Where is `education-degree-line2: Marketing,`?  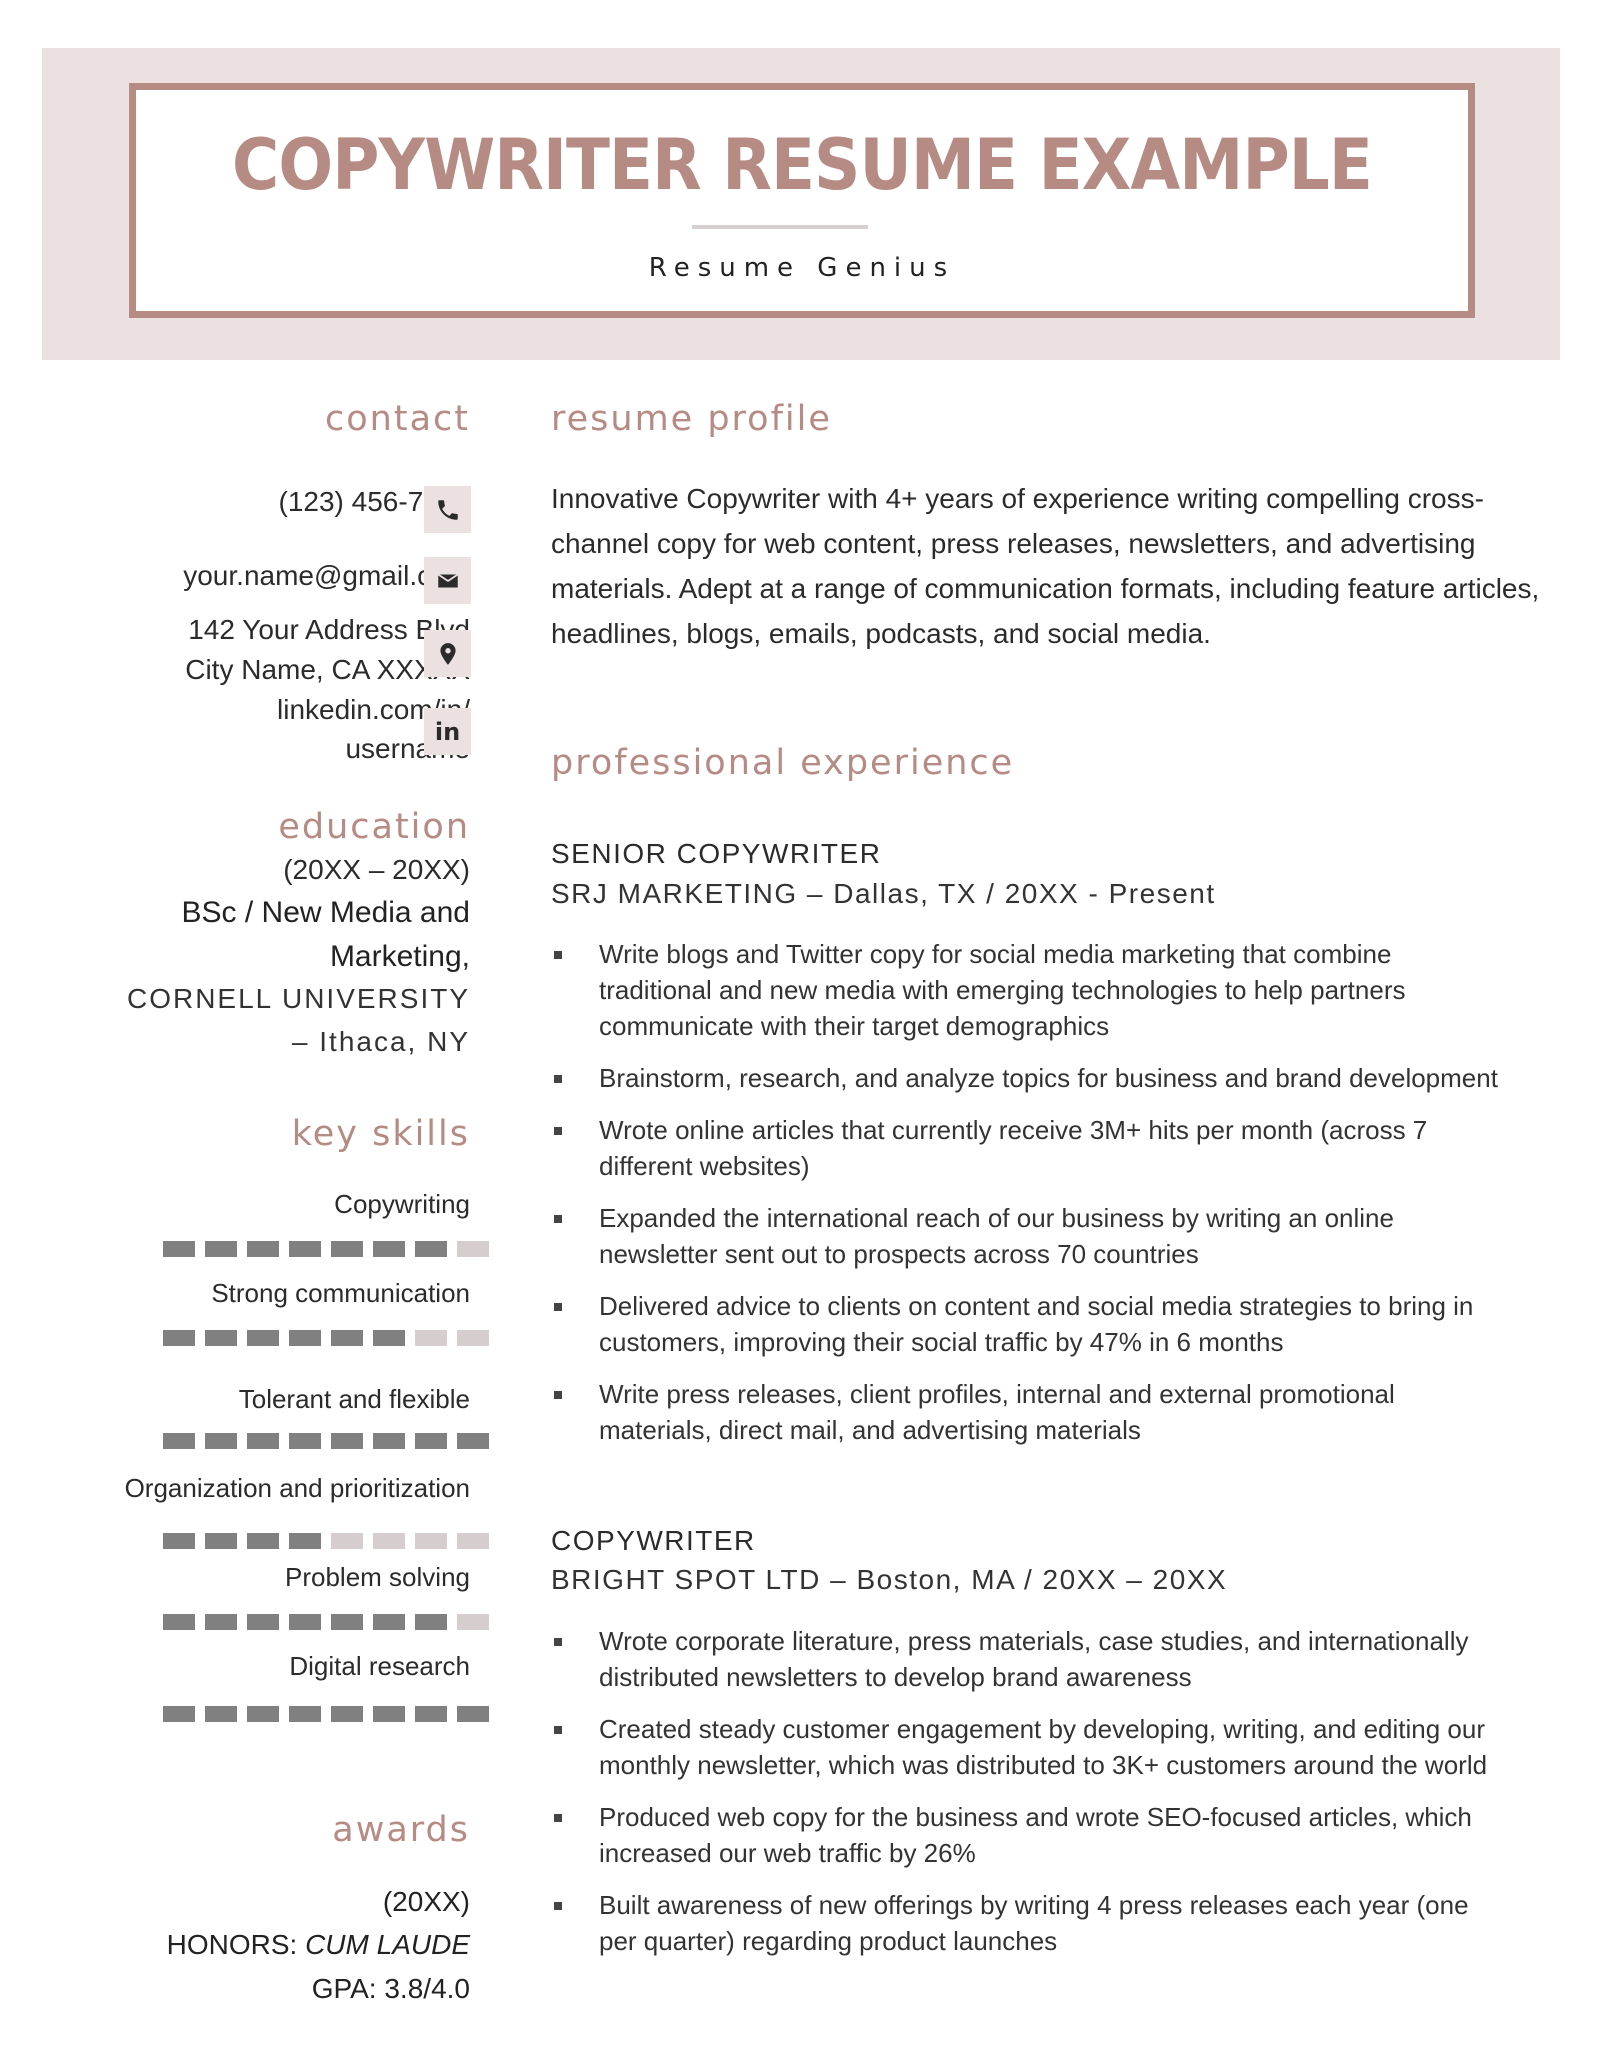 education-degree-line2: Marketing, is located at coordinates (399, 956).